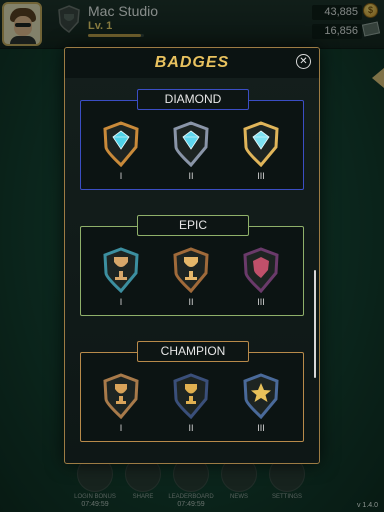  Describe the element at coordinates (303, 61) in the screenshot. I see `close-icon: ✕` at that location.